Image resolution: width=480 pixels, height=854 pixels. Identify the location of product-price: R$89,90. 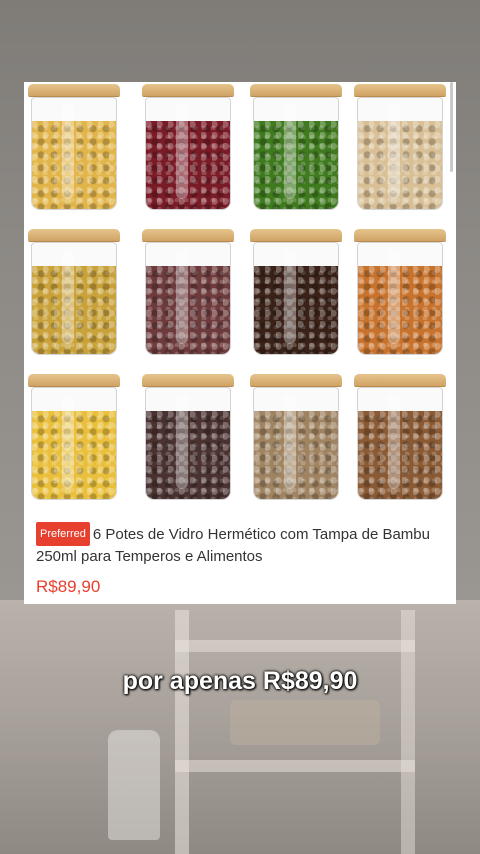
(68, 586).